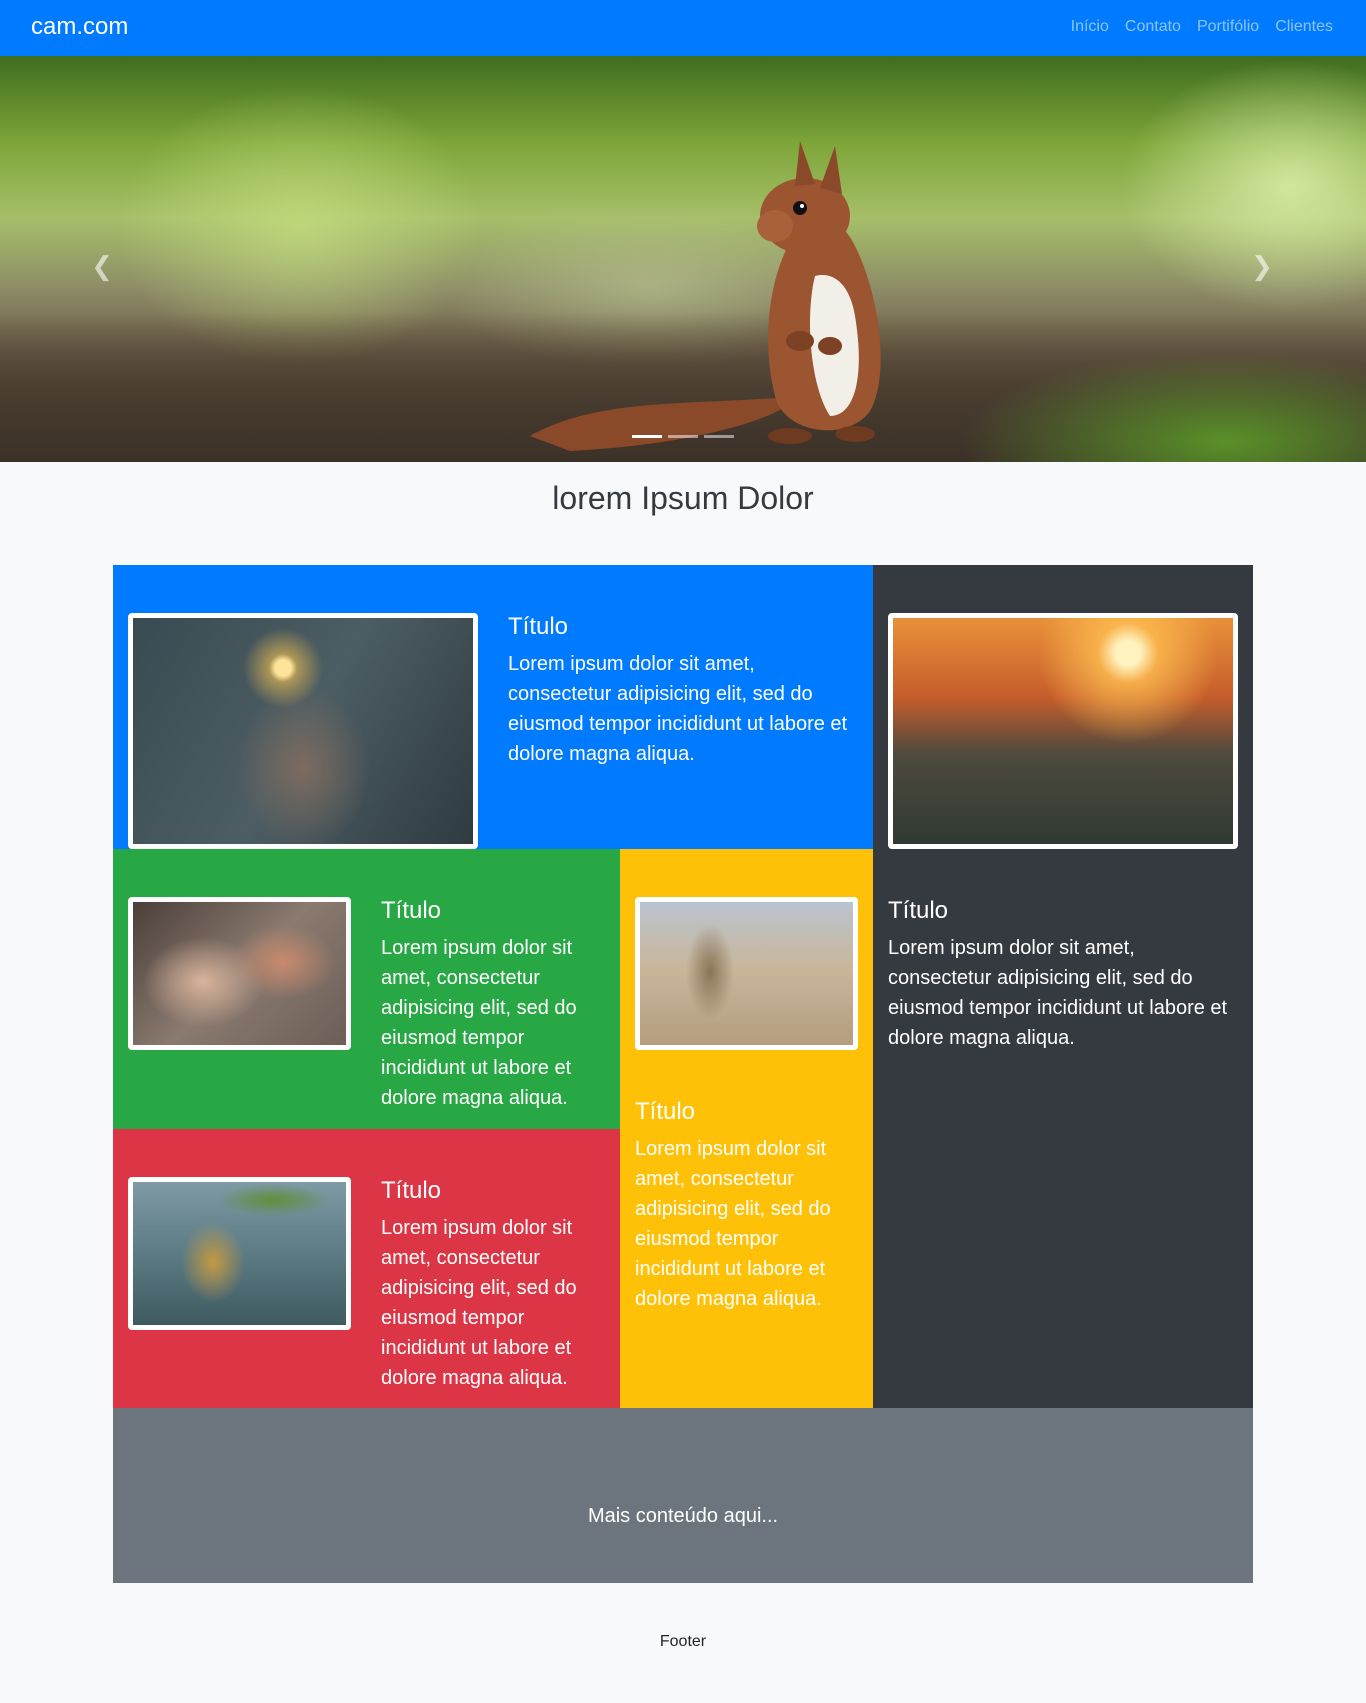 The image size is (1366, 1703). I want to click on chevron-right-icon: ❯, so click(1262, 265).